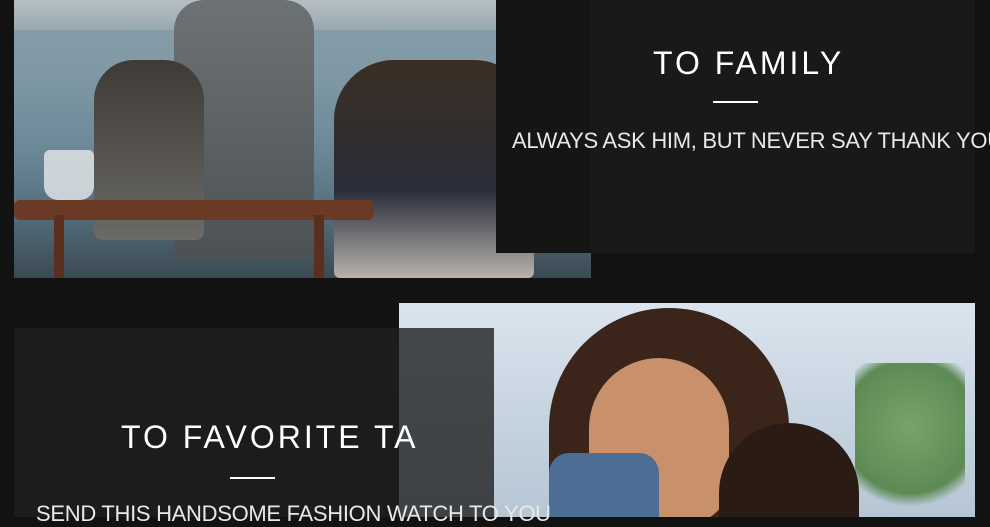  Describe the element at coordinates (604, 485) in the screenshot. I see `denim-jacket` at that location.